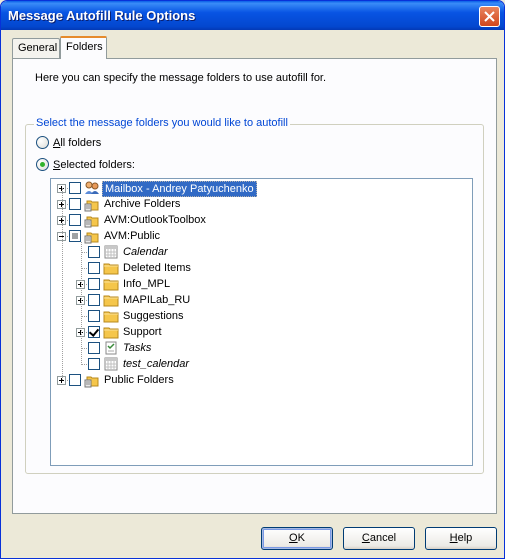  I want to click on tree-item-label: Deleted Items, so click(157, 268).